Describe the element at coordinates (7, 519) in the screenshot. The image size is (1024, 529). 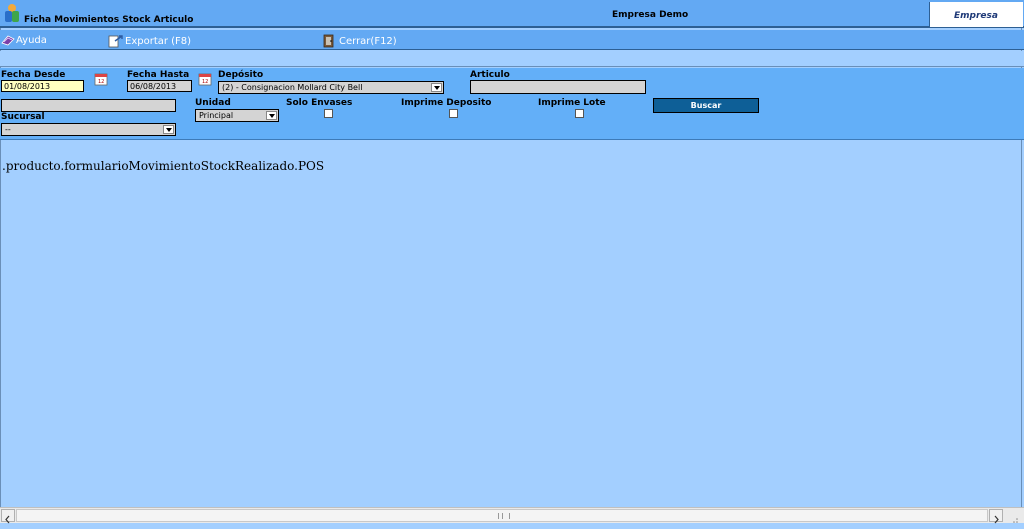
I see `chevron-left-icon` at that location.